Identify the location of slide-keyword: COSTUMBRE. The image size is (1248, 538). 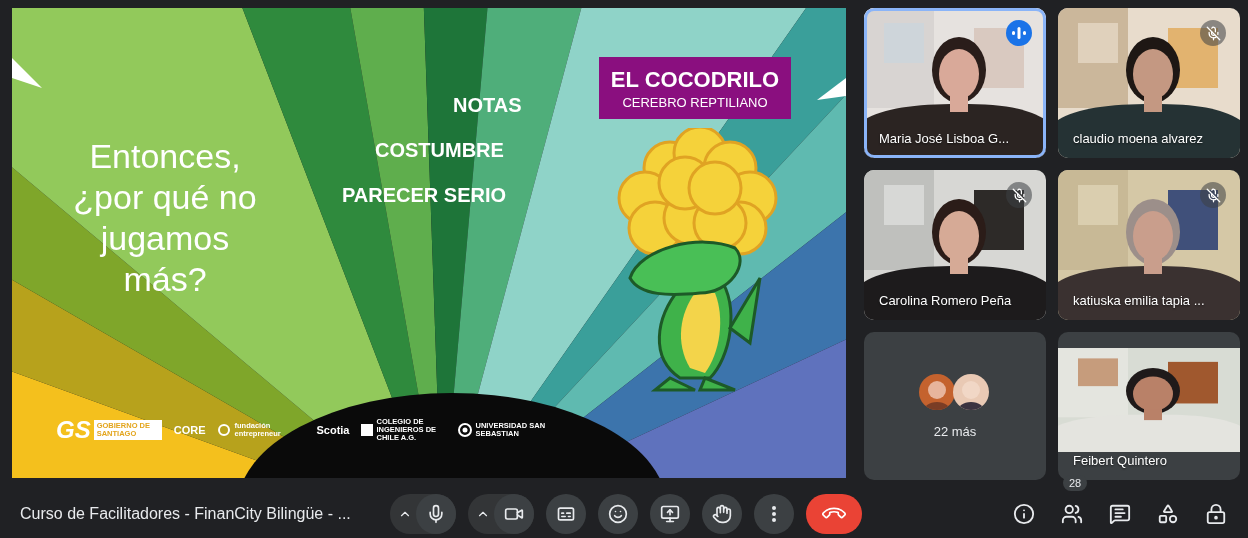
(439, 150).